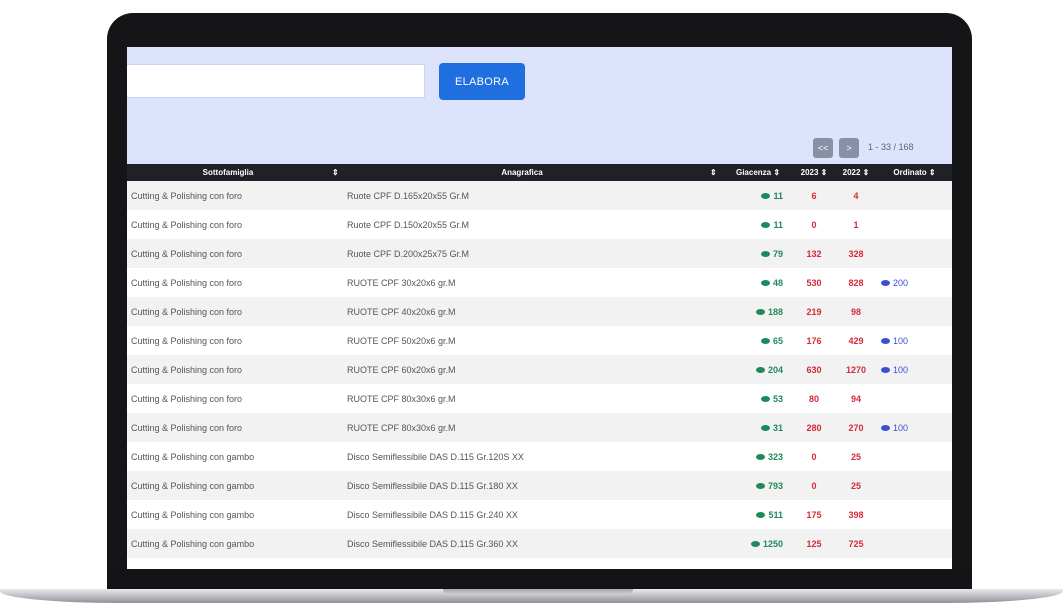 This screenshot has height=610, width=1063. What do you see at coordinates (482, 81) in the screenshot?
I see `elabora-button: ELABORA` at bounding box center [482, 81].